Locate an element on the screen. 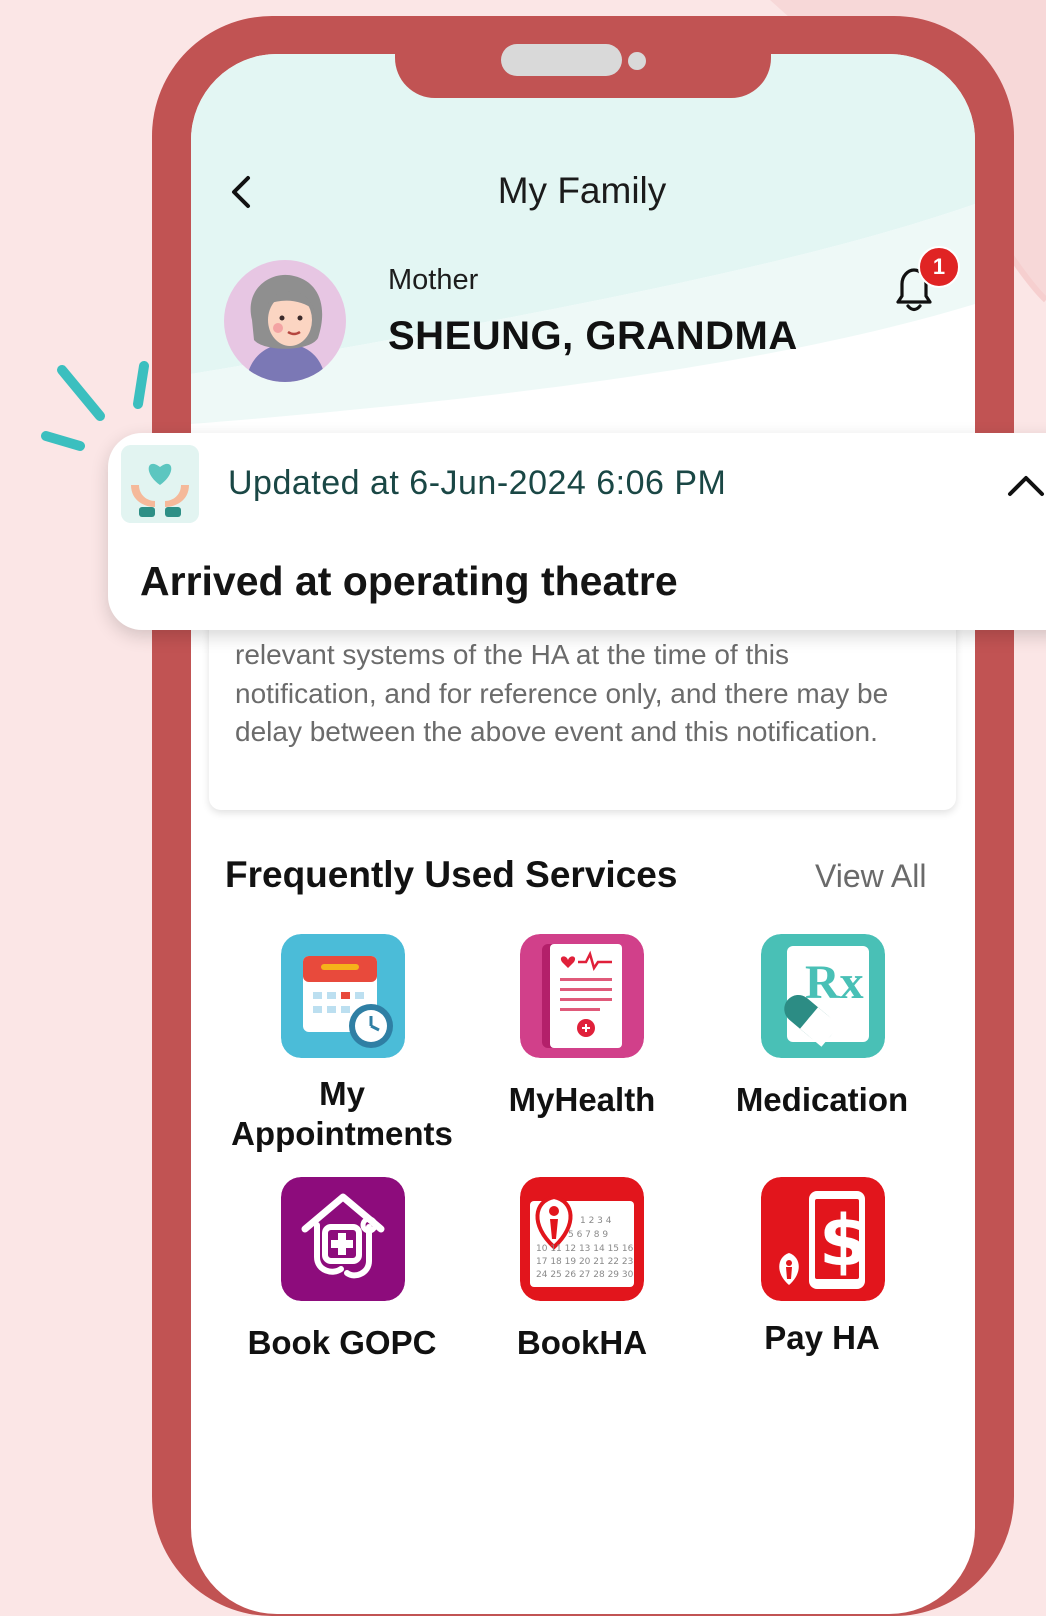 The width and height of the screenshot is (1046, 1616). chevron-up-icon is located at coordinates (1026, 485).